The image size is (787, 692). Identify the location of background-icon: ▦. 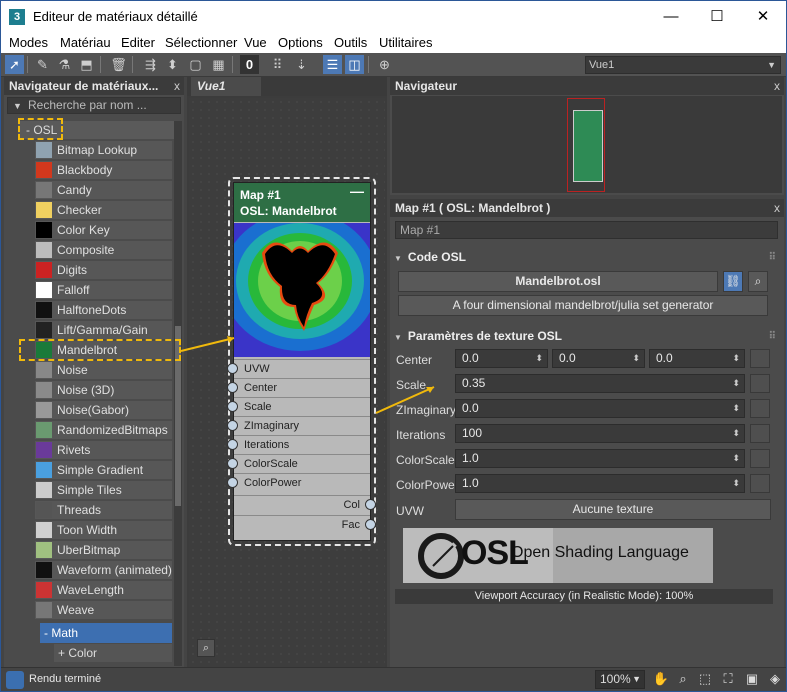
(218, 64).